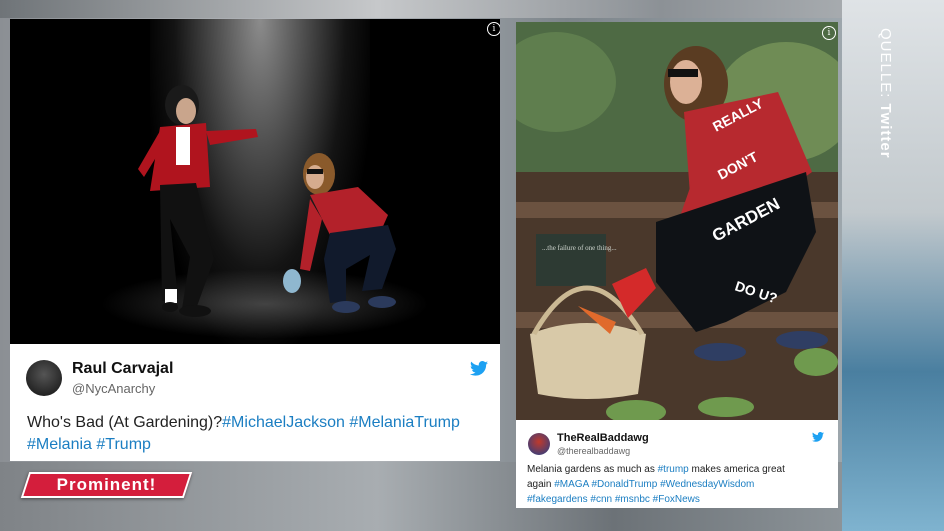 The height and width of the screenshot is (531, 944). Describe the element at coordinates (603, 438) in the screenshot. I see `author-name: TheRealBaddawg` at that location.